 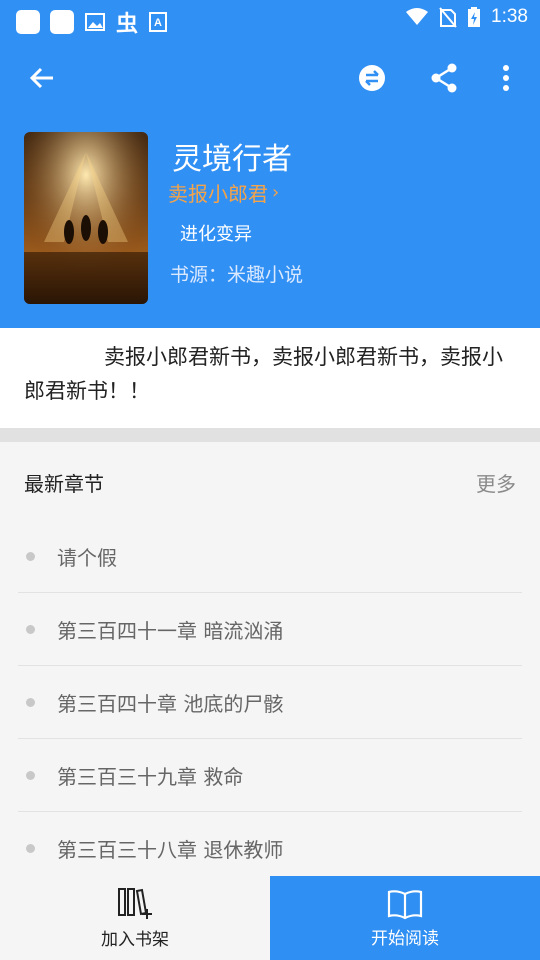 I want to click on chapter-item: 请个假, so click(x=270, y=556).